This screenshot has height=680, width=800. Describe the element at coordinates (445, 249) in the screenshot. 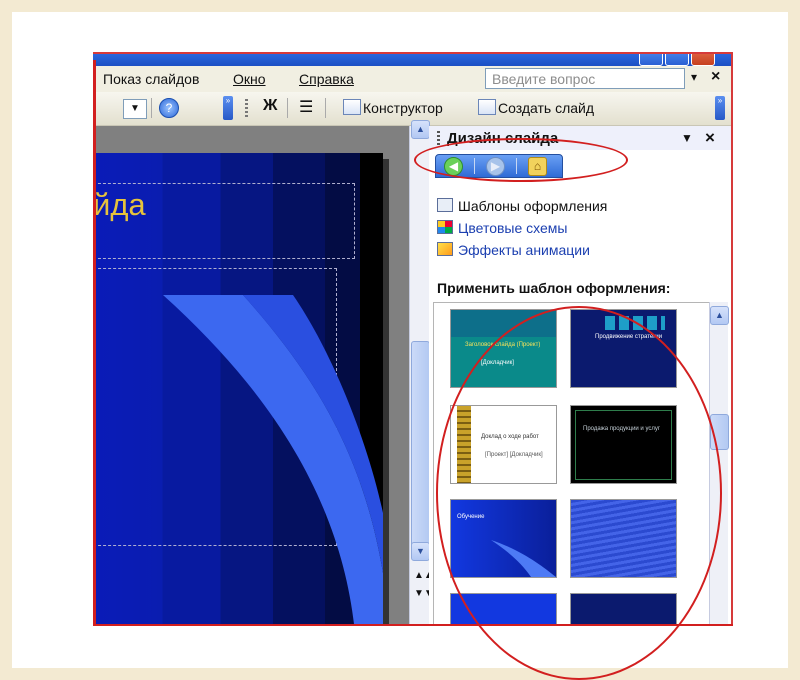

I see `animation-effects-icon` at that location.